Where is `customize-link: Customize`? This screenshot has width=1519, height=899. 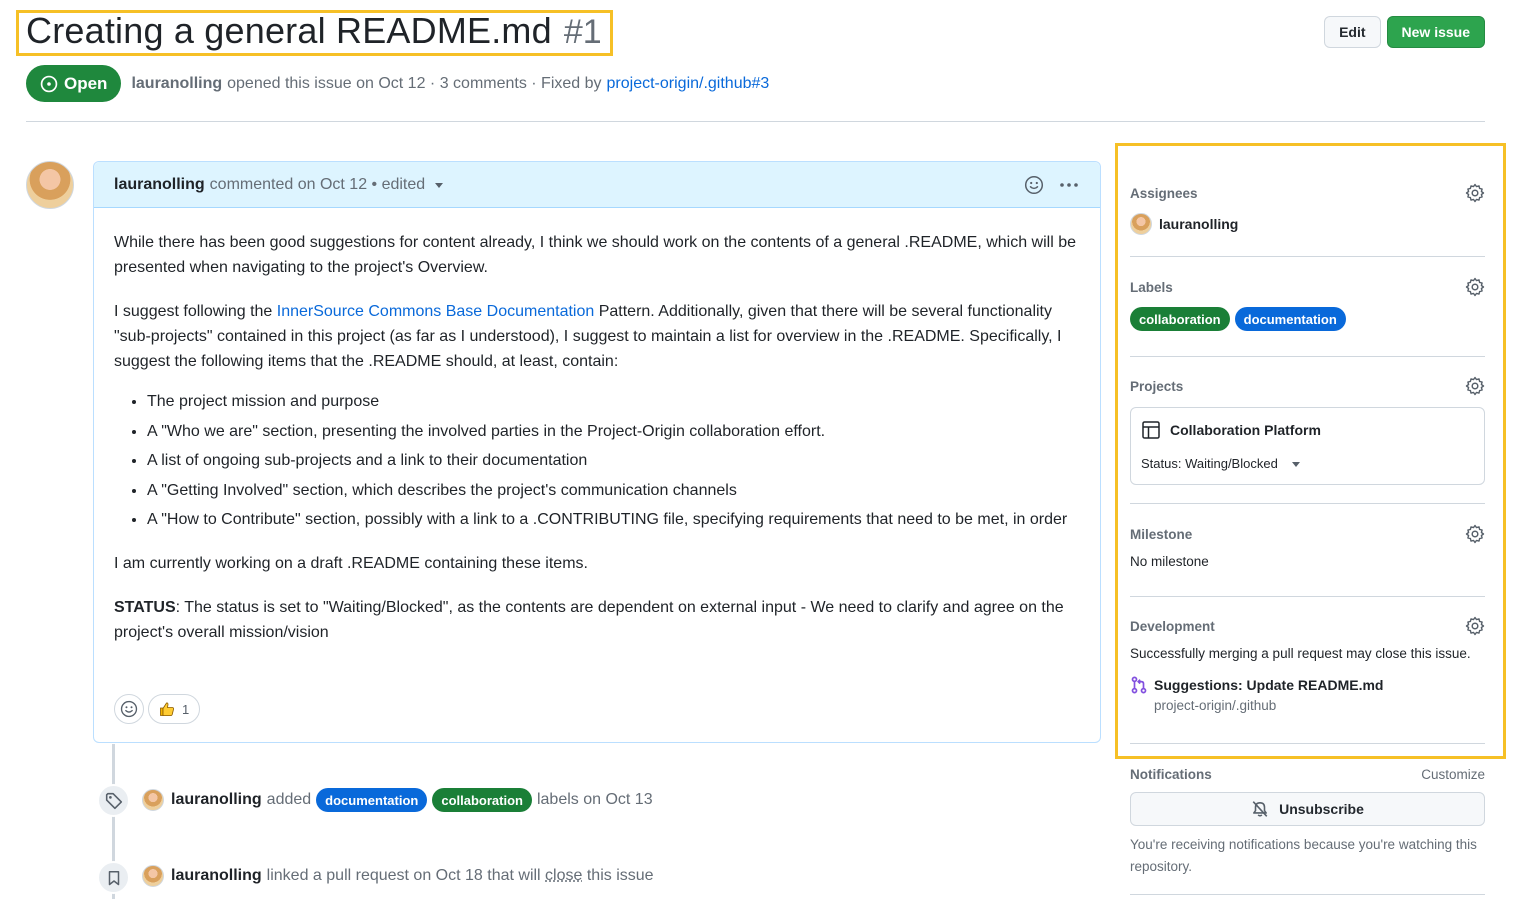
customize-link: Customize is located at coordinates (1453, 774).